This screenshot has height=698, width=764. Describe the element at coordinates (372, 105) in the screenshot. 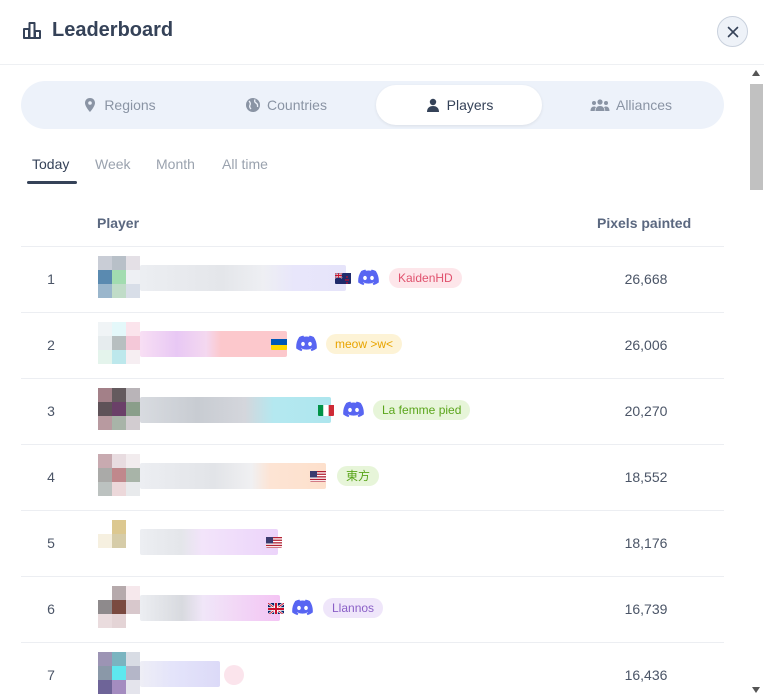

I see `category-tabs: Regions Countries Players Alliances` at that location.